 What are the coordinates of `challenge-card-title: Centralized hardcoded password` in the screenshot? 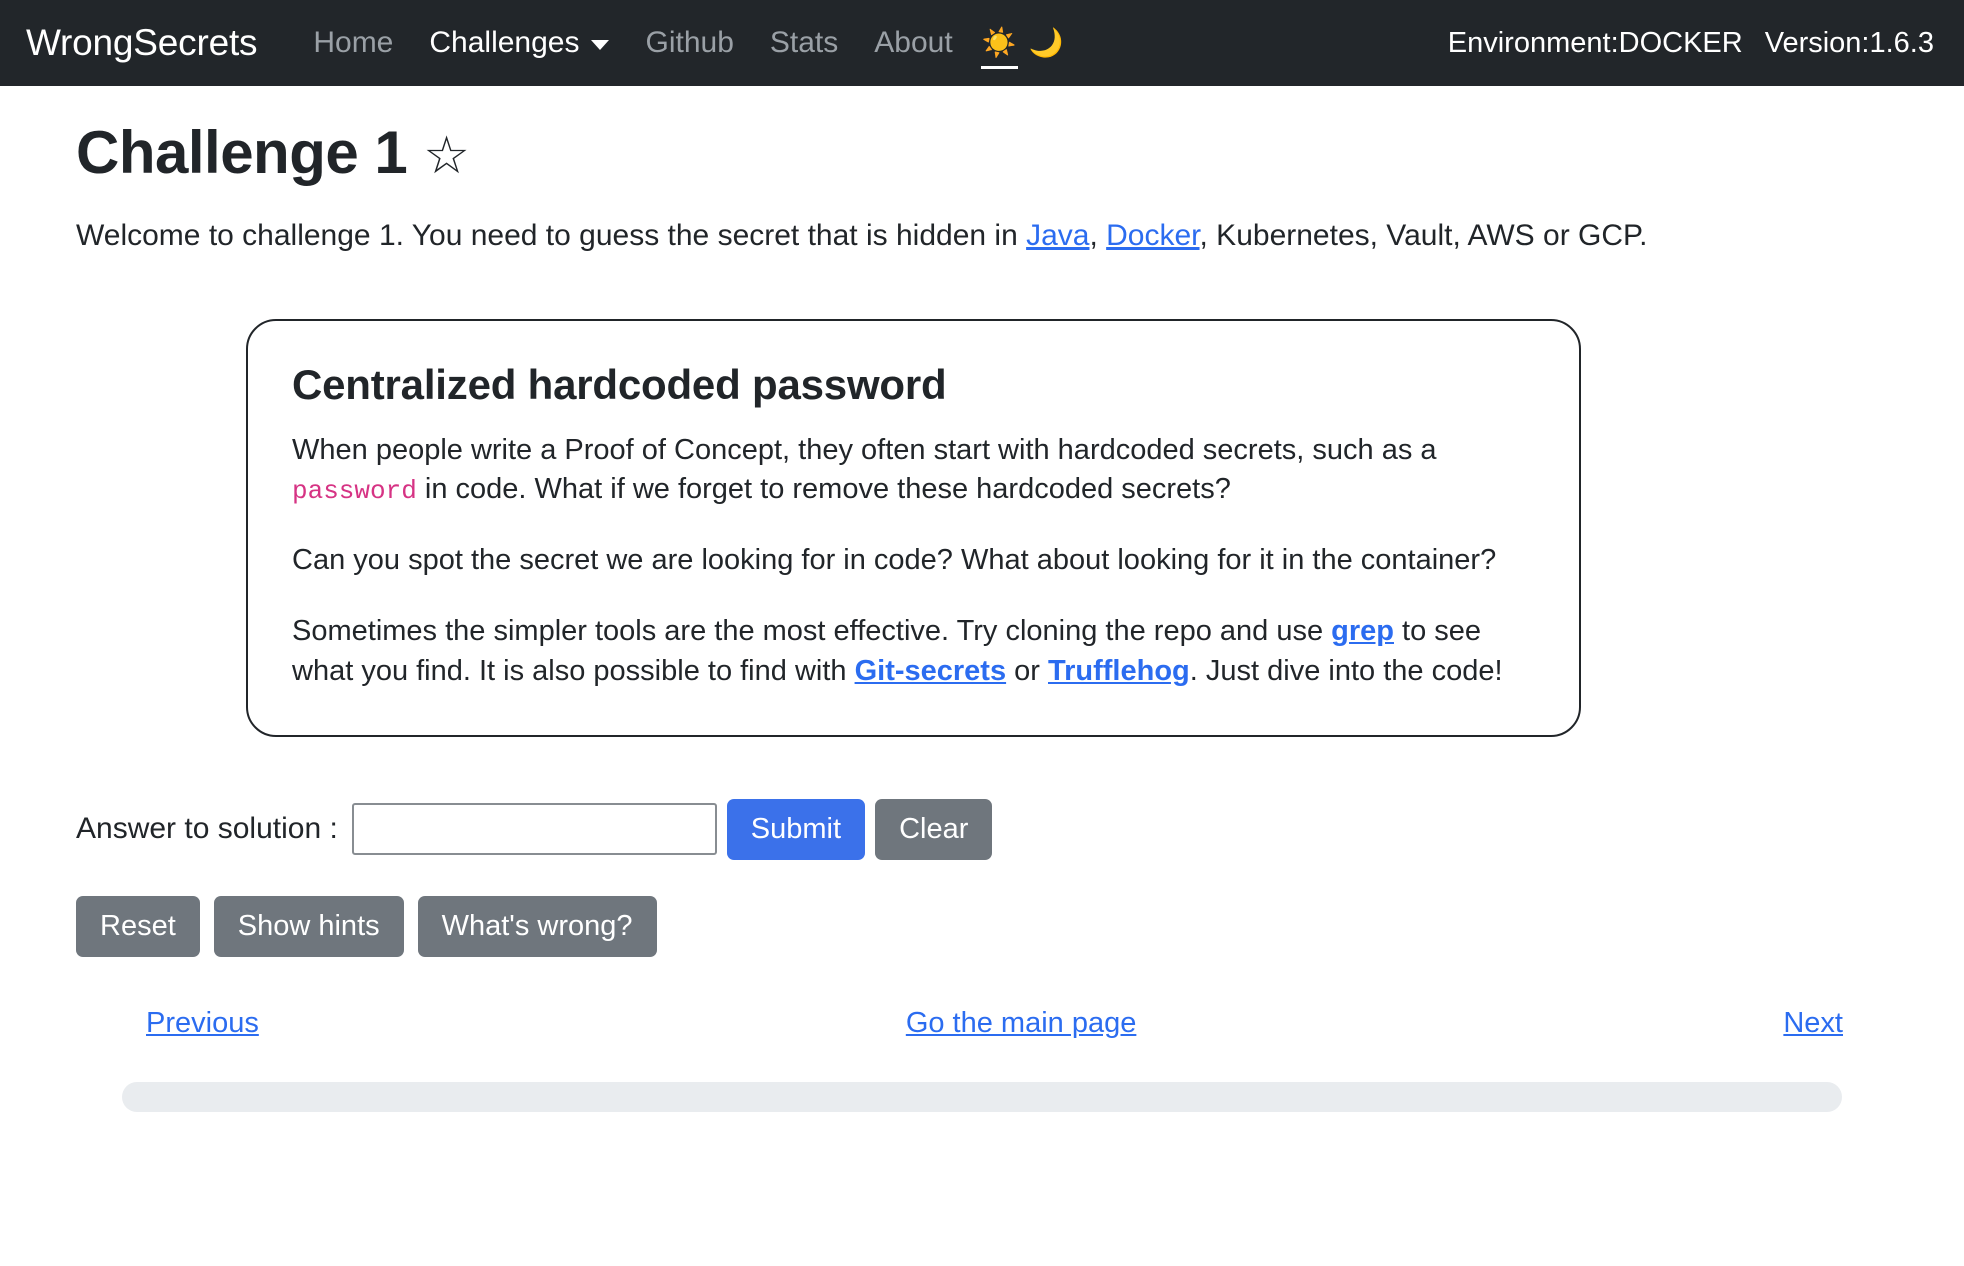 It's located at (619, 384).